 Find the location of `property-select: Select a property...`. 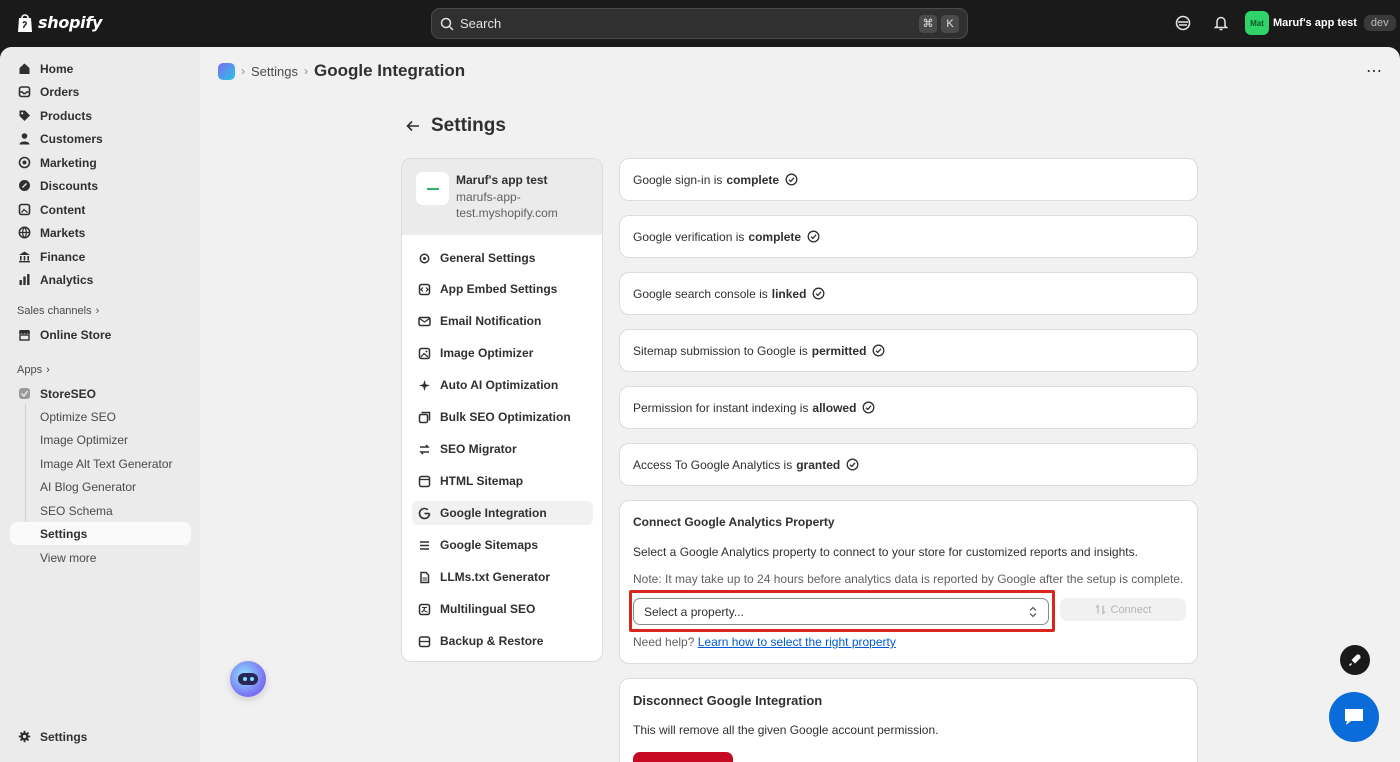

property-select: Select a property... is located at coordinates (841, 611).